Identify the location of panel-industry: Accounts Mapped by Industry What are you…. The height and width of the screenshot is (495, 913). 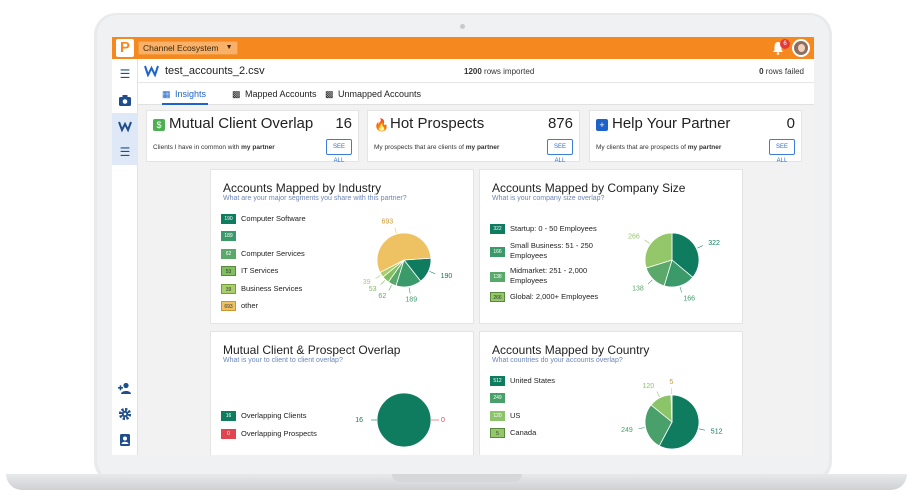
(342, 246).